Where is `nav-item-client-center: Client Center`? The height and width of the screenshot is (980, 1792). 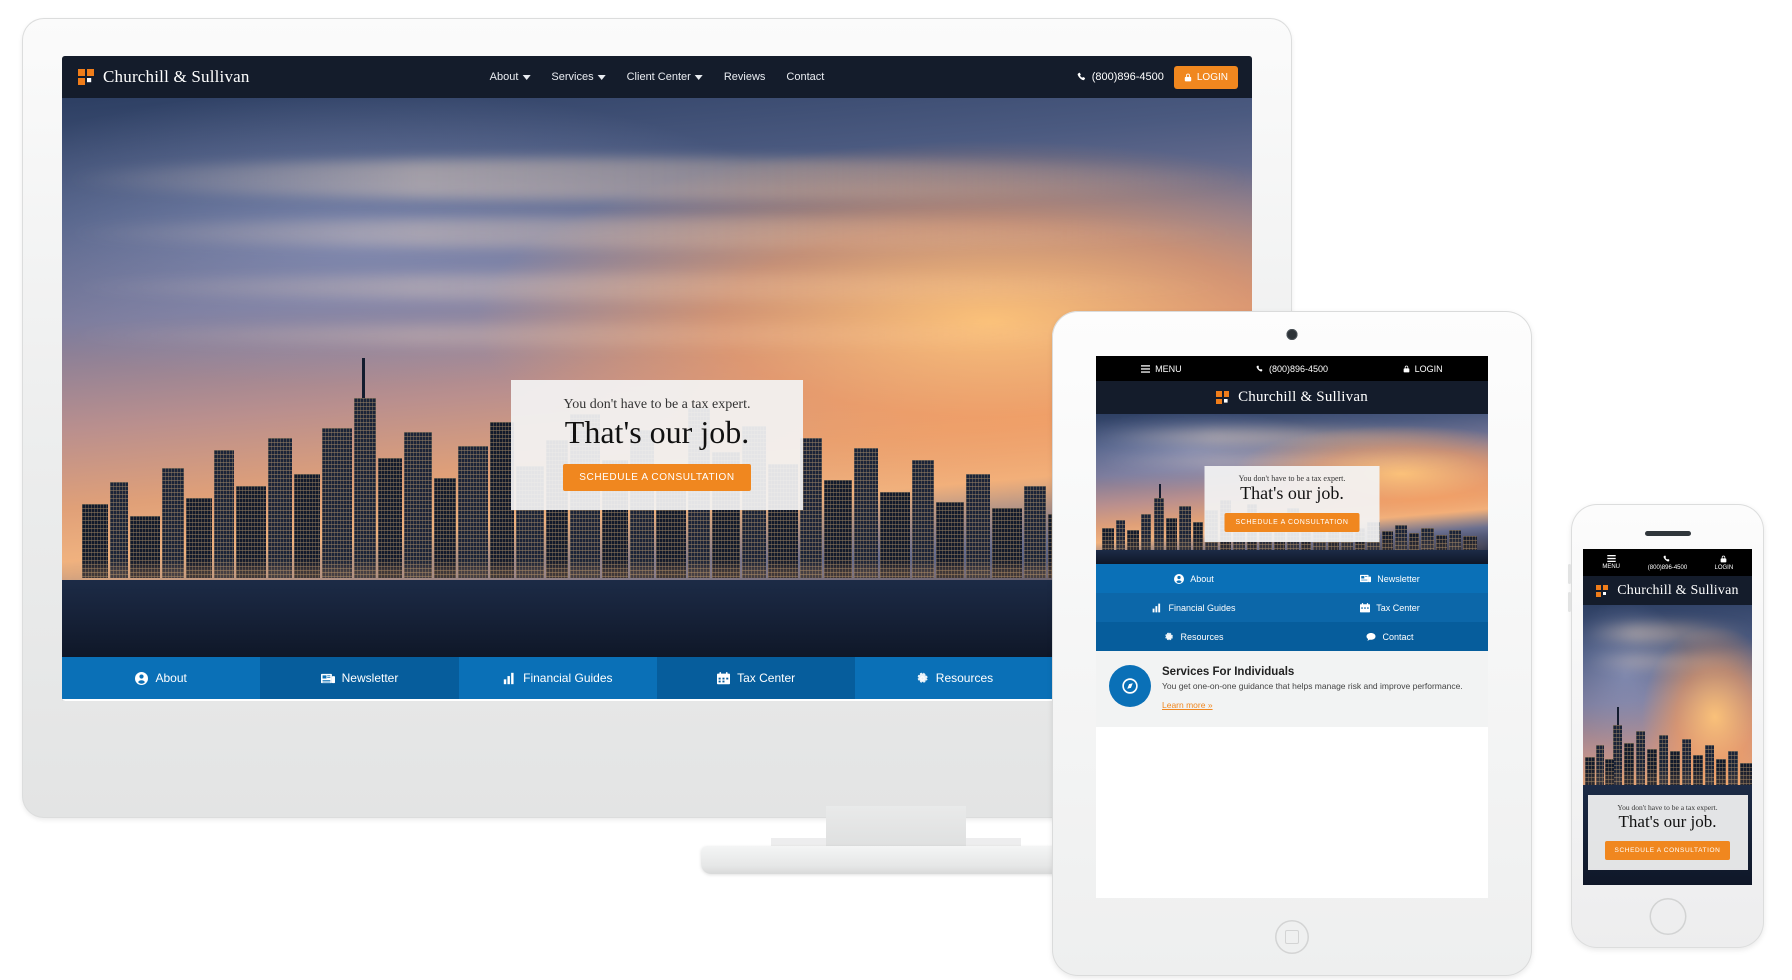 nav-item-client-center: Client Center is located at coordinates (665, 77).